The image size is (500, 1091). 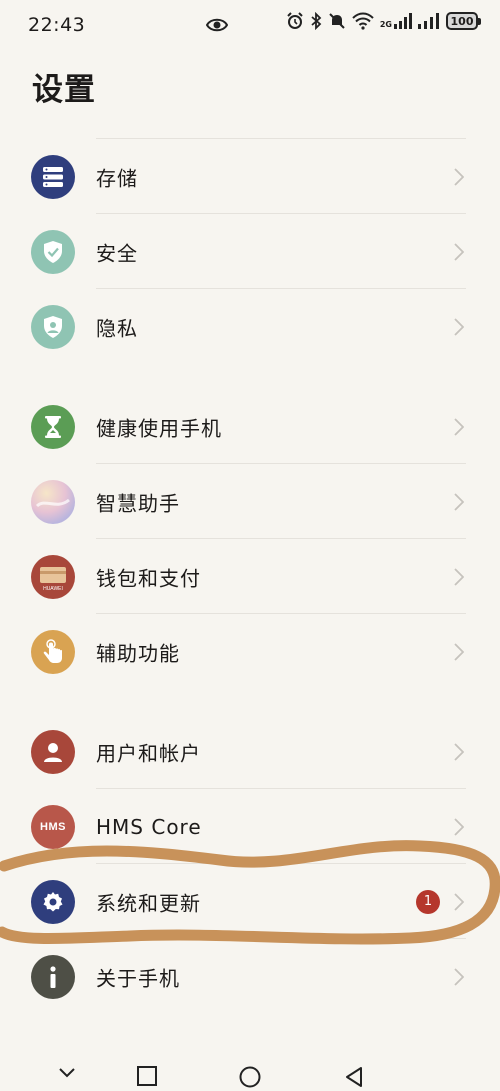 I want to click on settings-item-wallet: HUAWEI 钱包和支付, so click(x=250, y=576).